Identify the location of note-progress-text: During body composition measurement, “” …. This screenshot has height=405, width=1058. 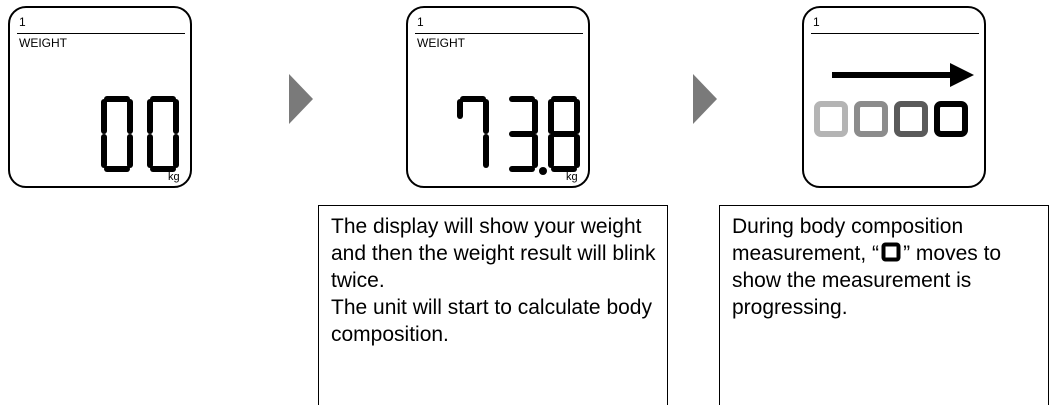
(886, 267).